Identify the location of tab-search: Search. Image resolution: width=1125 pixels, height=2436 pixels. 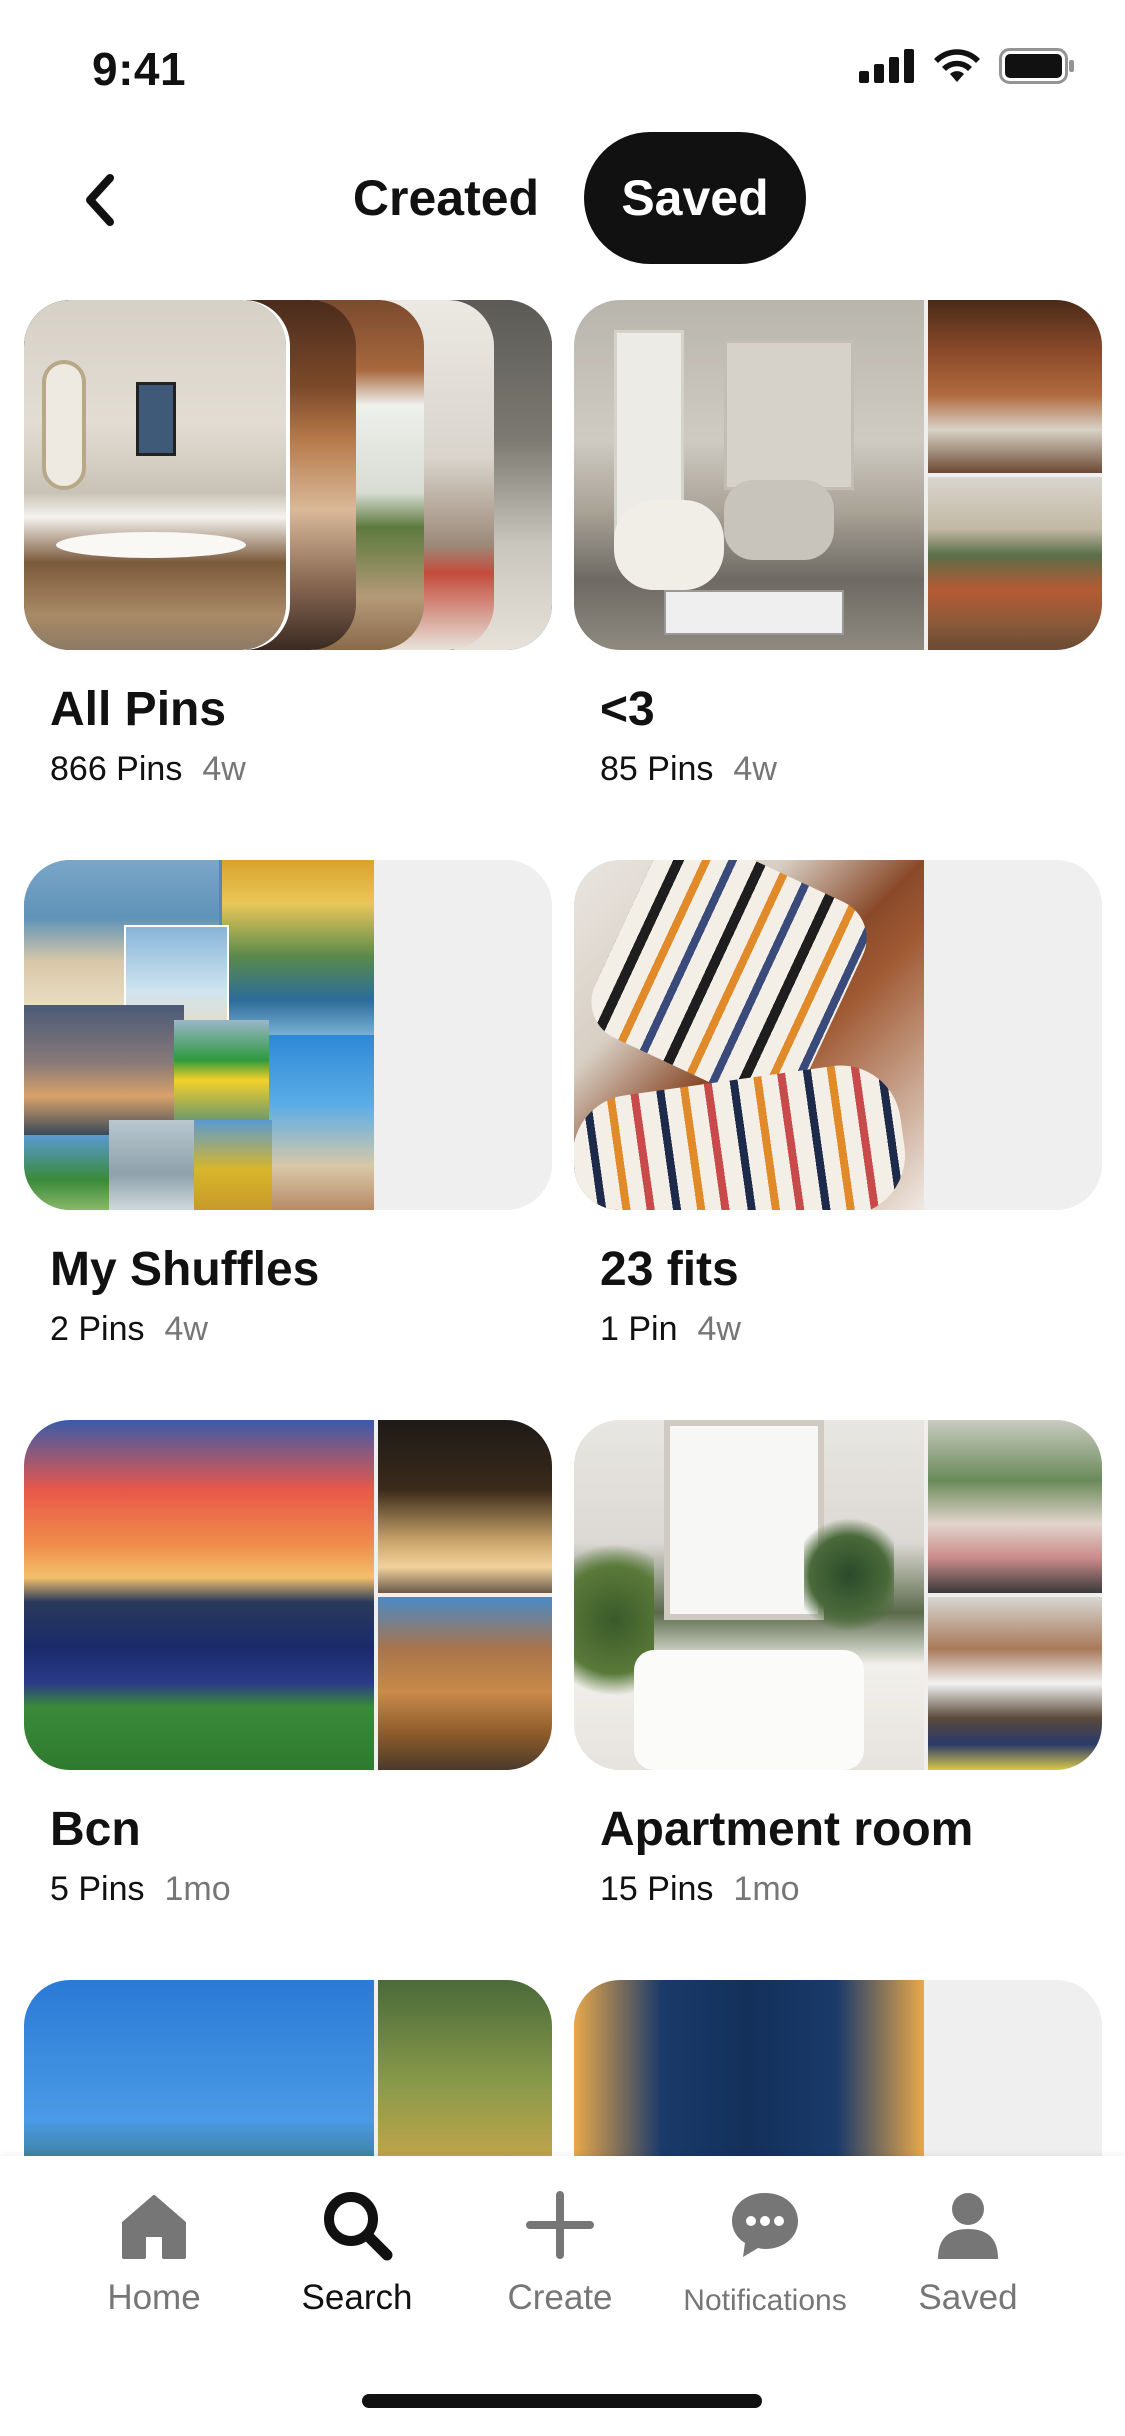
(357, 2255).